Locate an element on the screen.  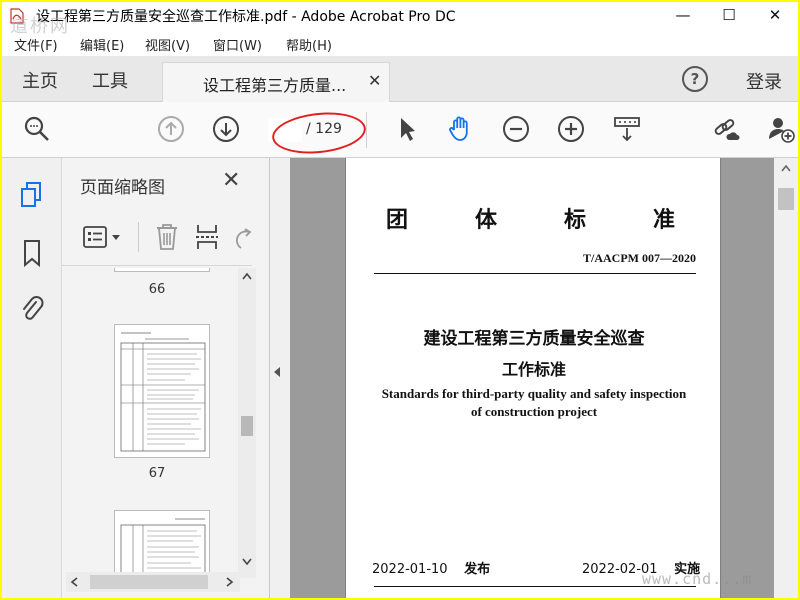
close-window-button: ✕ is located at coordinates (775, 16).